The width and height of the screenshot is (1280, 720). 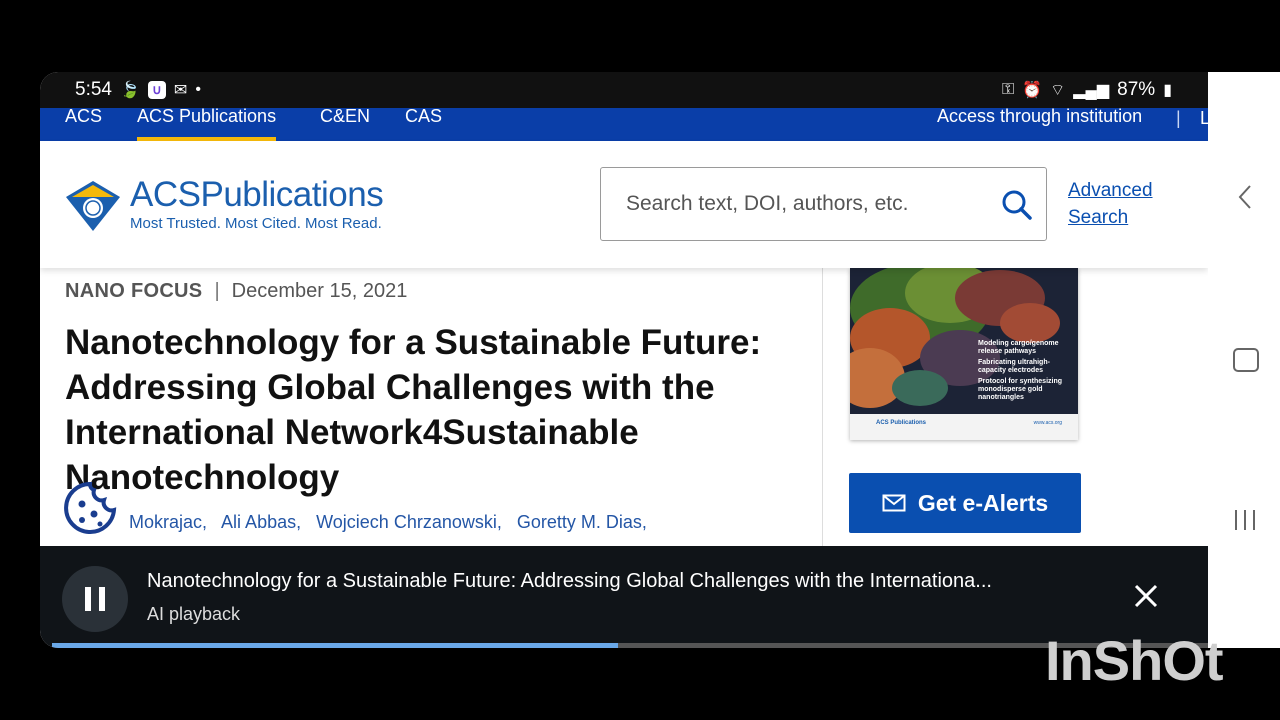 I want to click on cover-footer: ACS Publications www.acs.org, so click(x=964, y=427).